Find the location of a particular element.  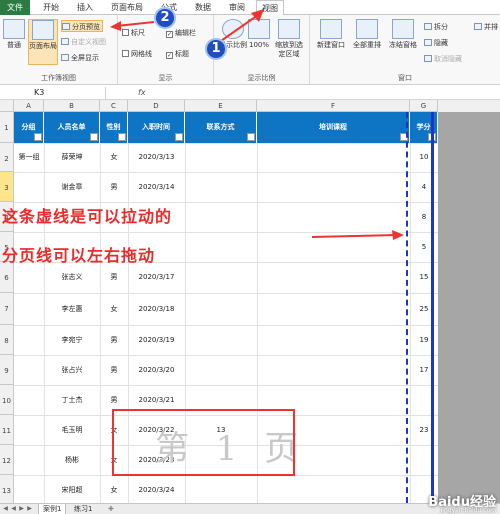

unhide-button: 取消隐藏 is located at coordinates (443, 59).